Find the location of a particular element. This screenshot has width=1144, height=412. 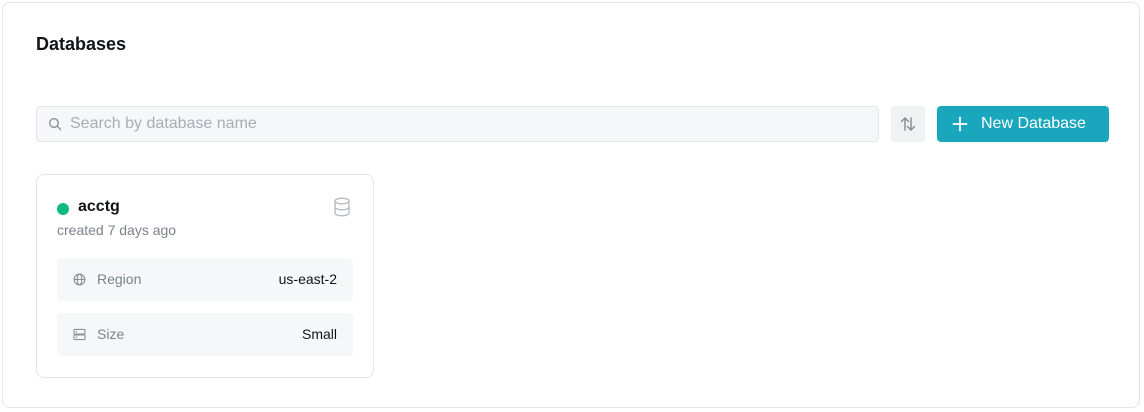

new-database-label: New Database is located at coordinates (1033, 123).